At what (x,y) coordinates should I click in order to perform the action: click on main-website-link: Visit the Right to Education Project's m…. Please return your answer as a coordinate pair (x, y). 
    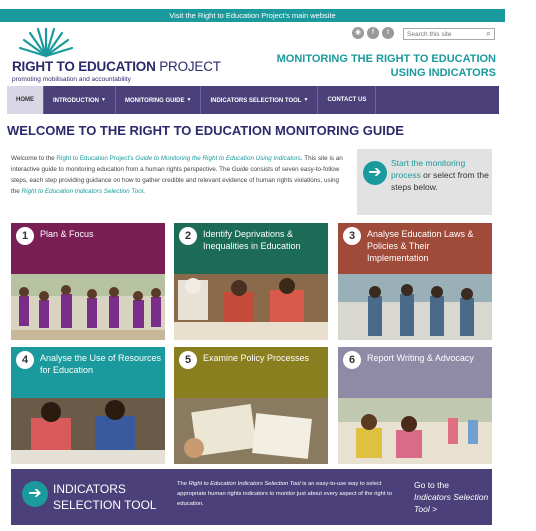
    Looking at the image, I should click on (252, 15).